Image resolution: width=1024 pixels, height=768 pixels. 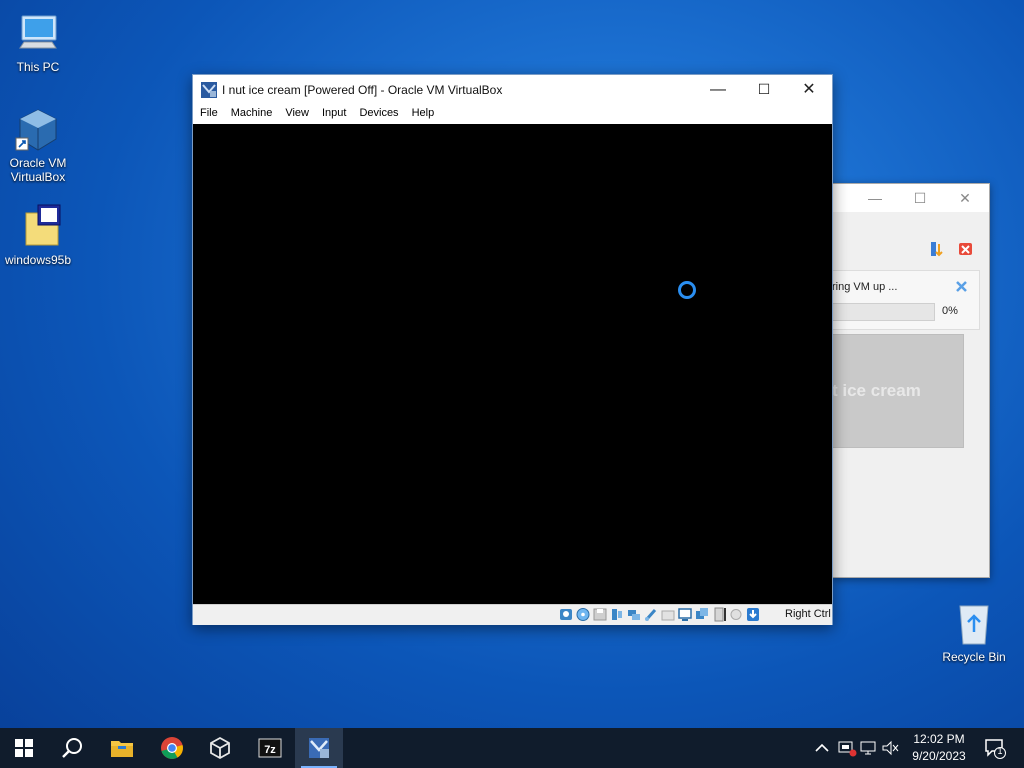 I want to click on cpu-icon, so click(x=719, y=614).